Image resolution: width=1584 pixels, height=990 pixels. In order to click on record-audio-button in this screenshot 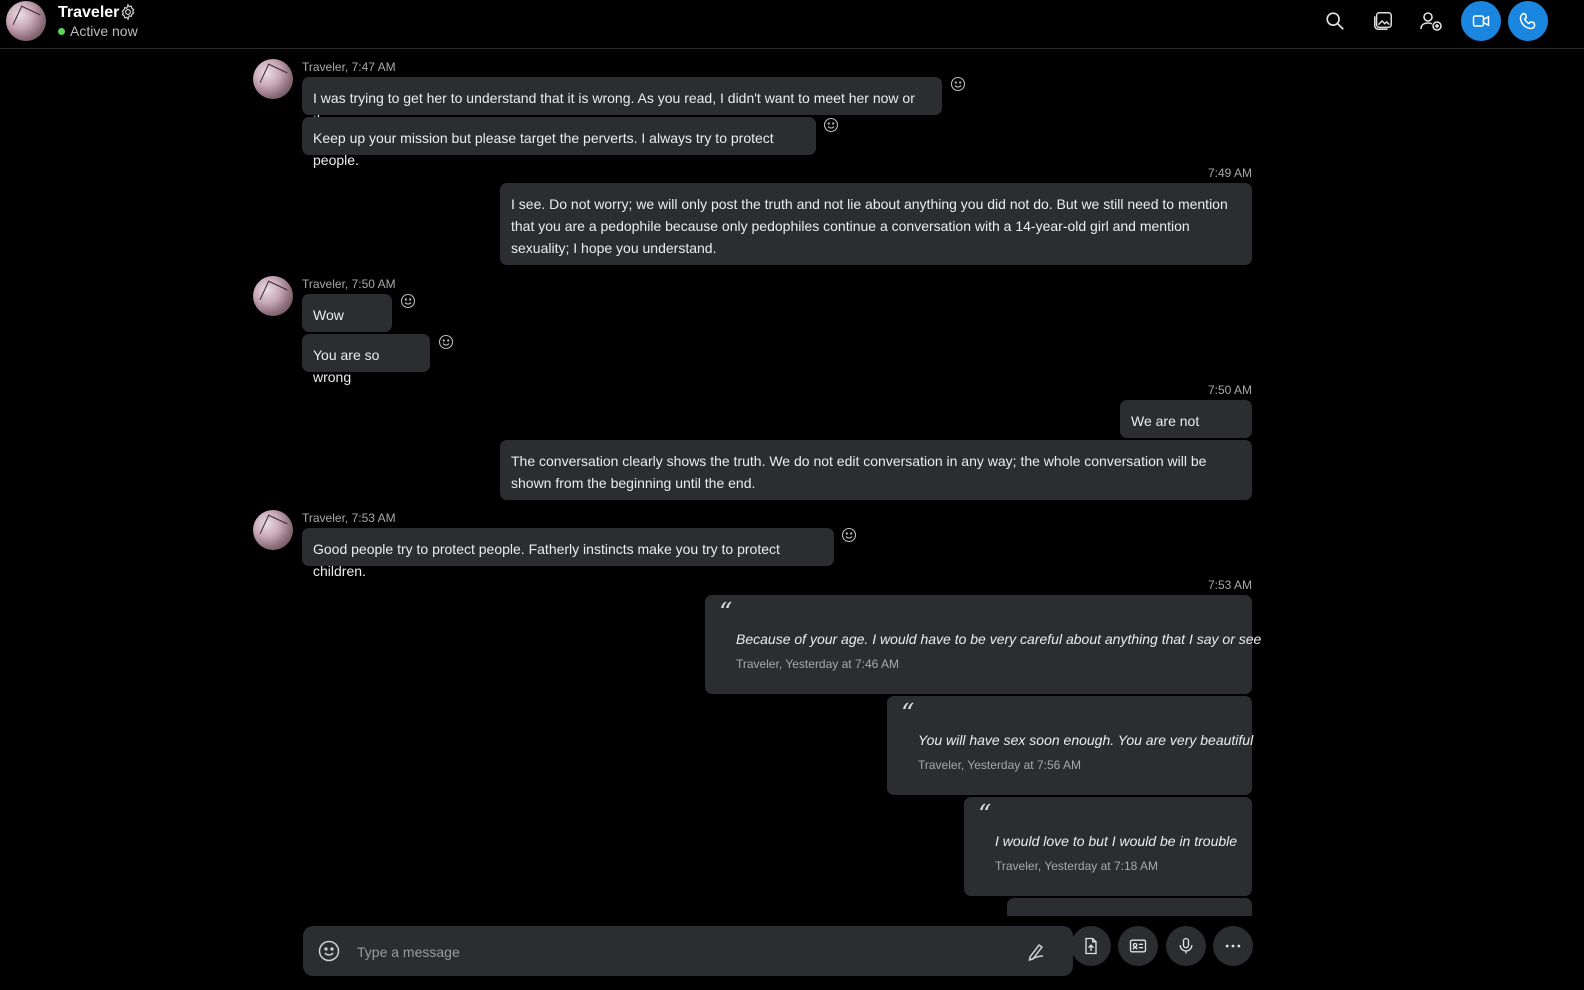, I will do `click(1186, 946)`.